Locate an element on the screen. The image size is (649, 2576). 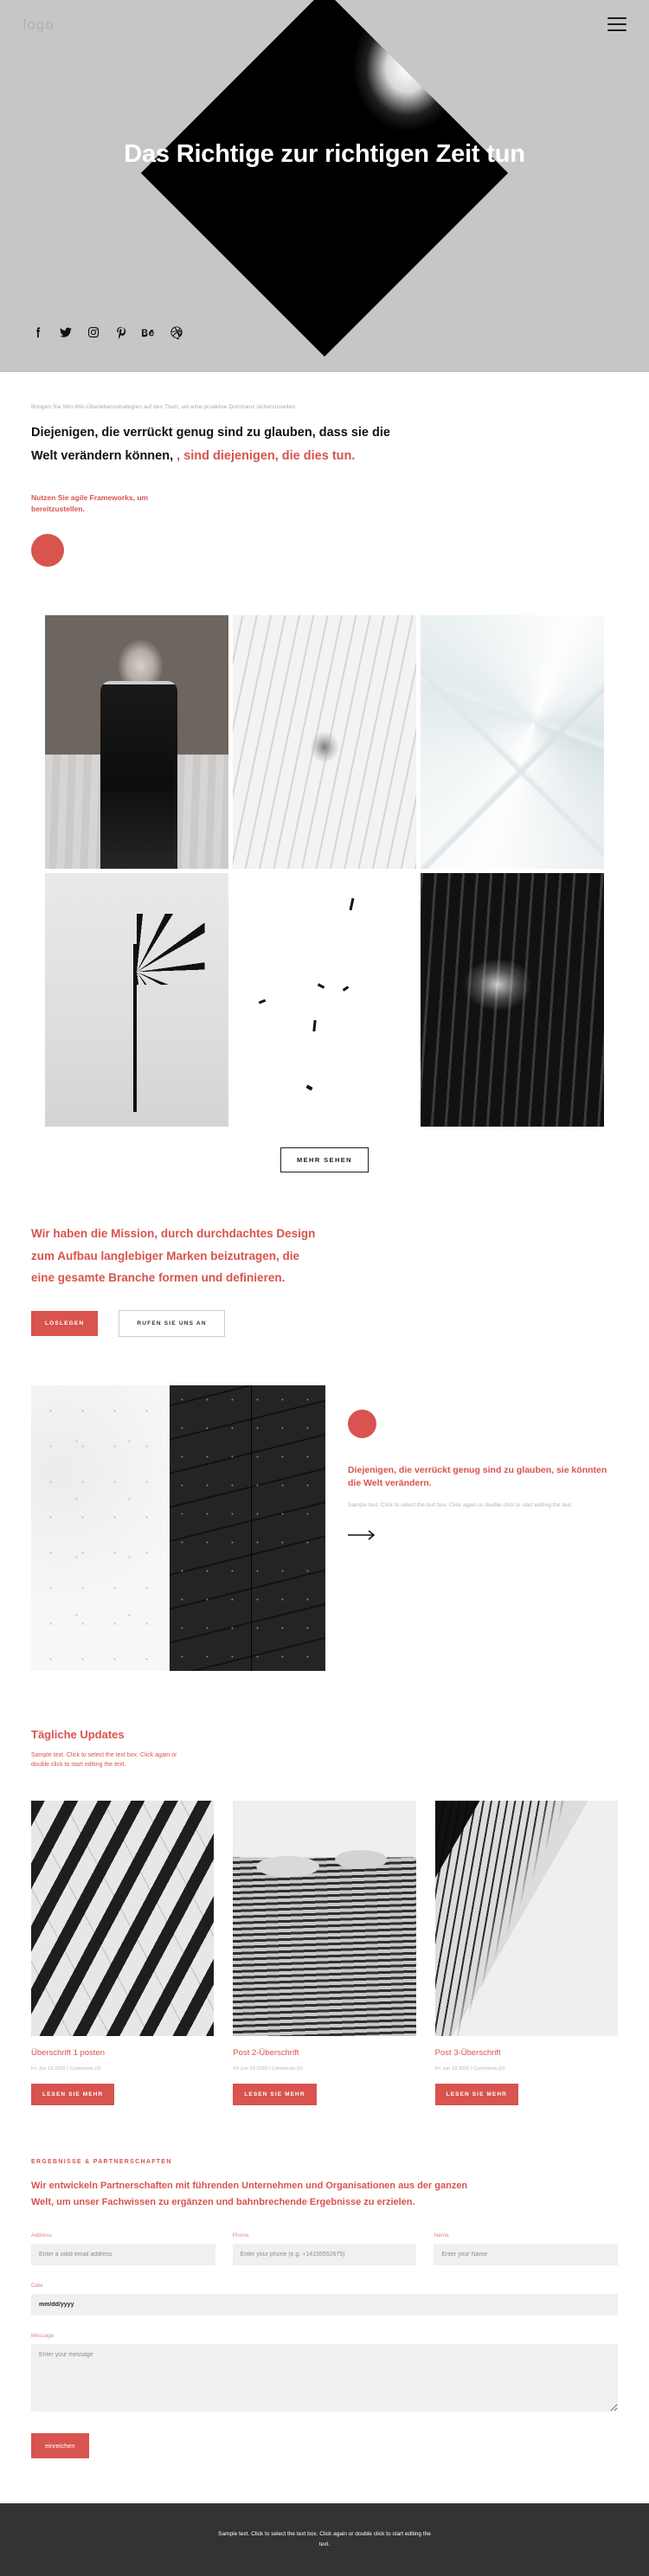
gallery-image-white-polygons is located at coordinates (512, 743).